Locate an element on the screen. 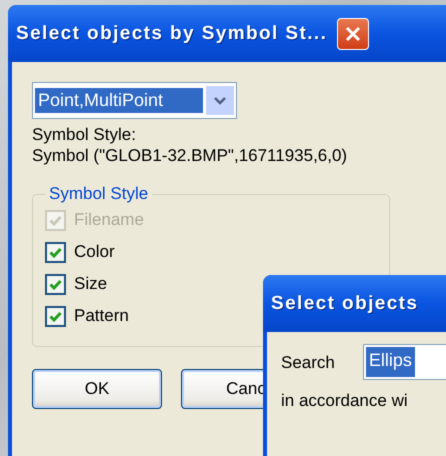  symbol-style-label: Symbol Style: is located at coordinates (84, 134).